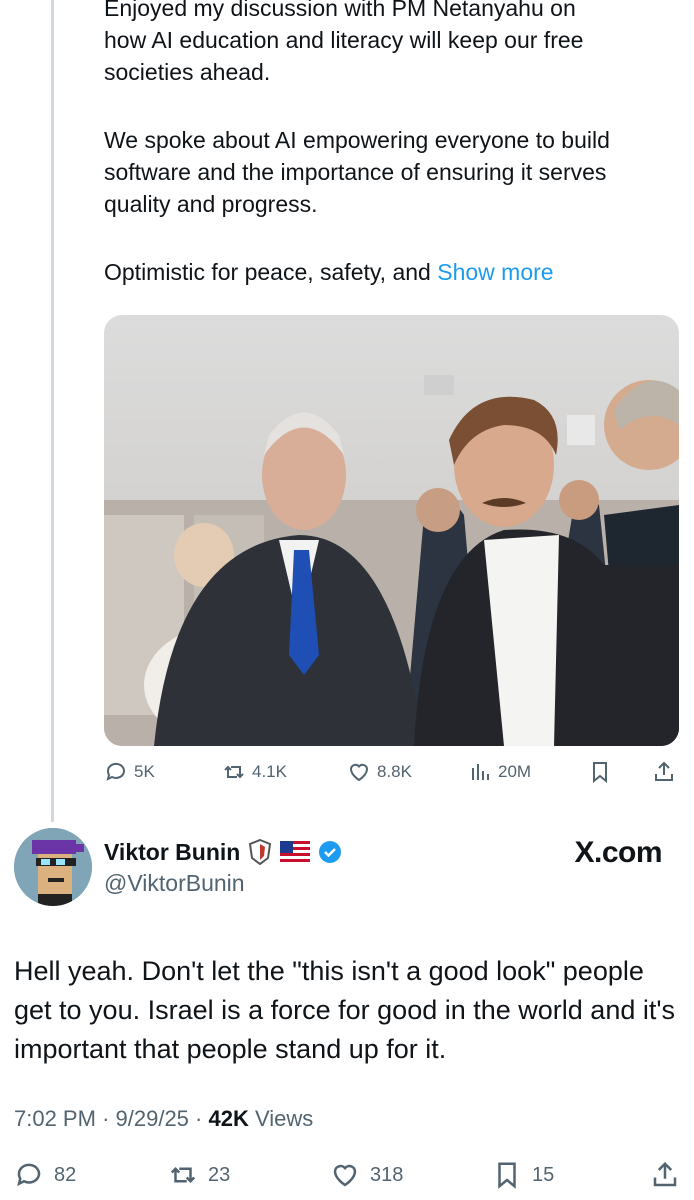 The width and height of the screenshot is (694, 1200). I want to click on bookmark-button: 15, so click(523, 1175).